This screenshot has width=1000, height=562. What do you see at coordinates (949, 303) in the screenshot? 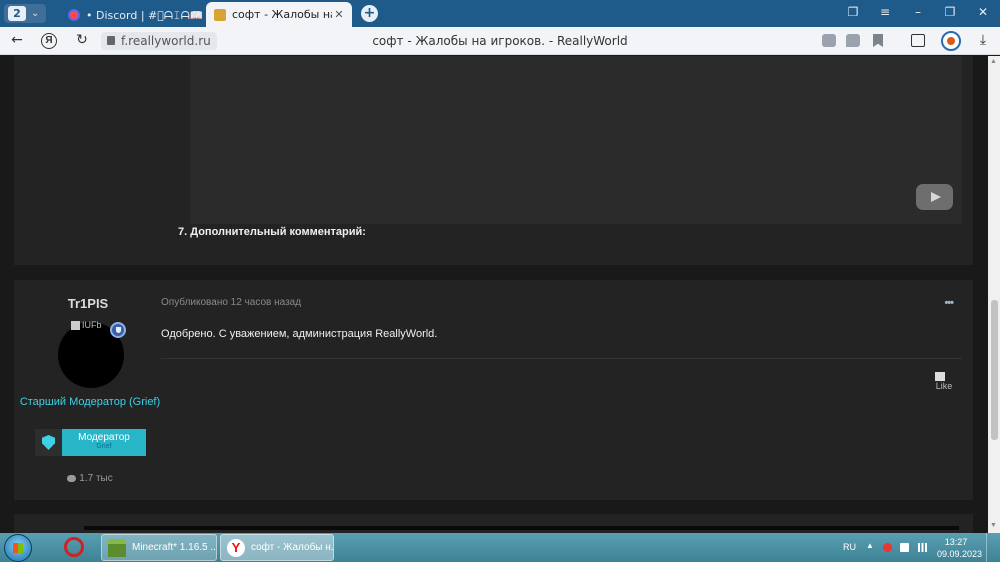
I see `more-options-icon: •••` at bounding box center [949, 303].